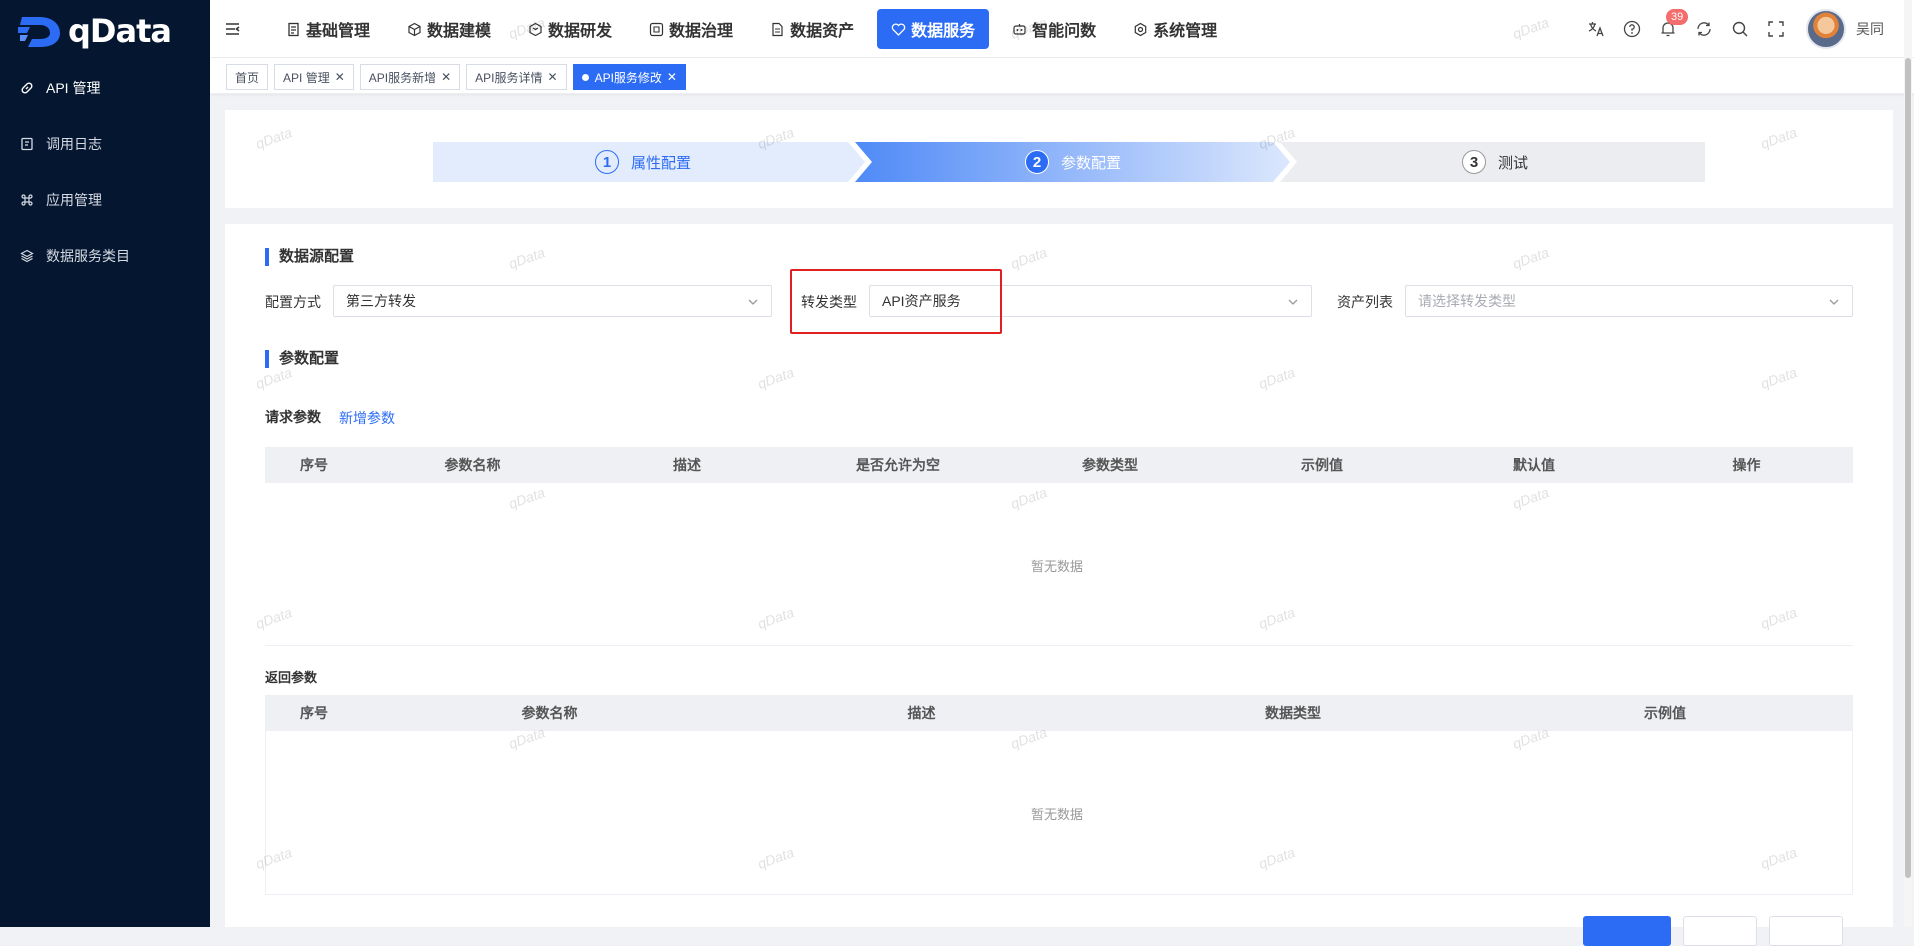  Describe the element at coordinates (27, 88) in the screenshot. I see `link-icon` at that location.